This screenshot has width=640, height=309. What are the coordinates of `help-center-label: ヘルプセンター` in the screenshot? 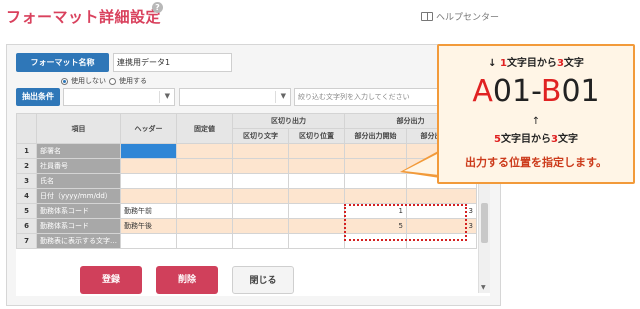 It's located at (467, 18).